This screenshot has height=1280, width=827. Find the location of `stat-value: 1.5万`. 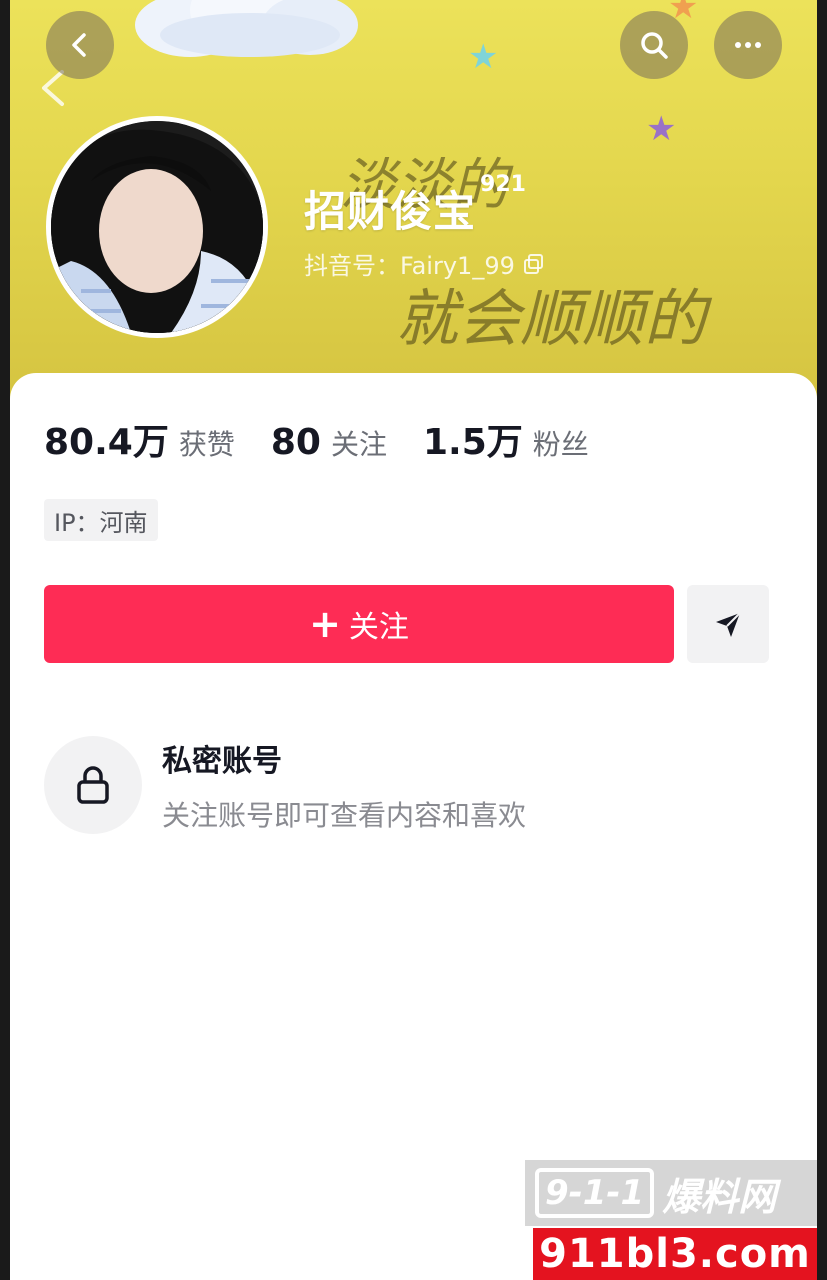

stat-value: 1.5万 is located at coordinates (472, 442).